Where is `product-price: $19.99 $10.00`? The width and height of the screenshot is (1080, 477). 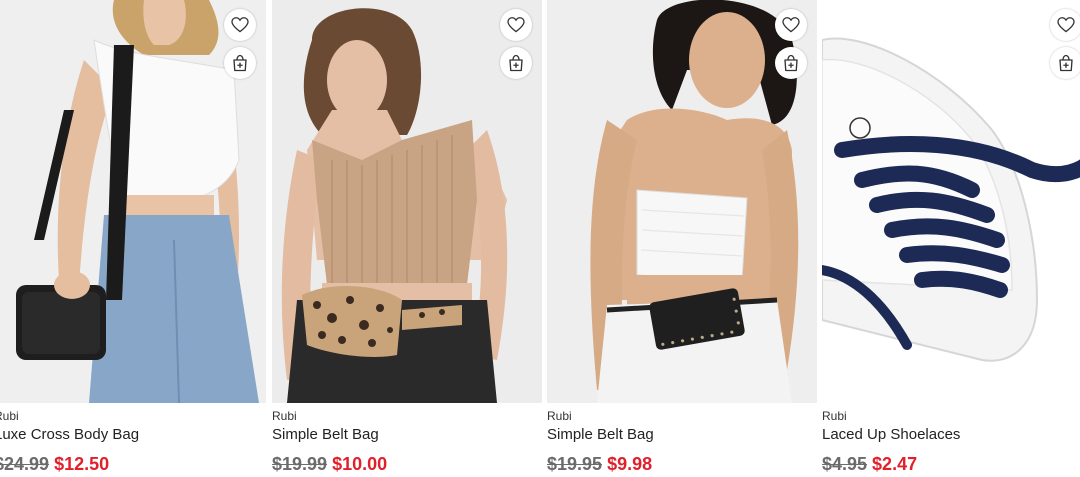 product-price: $19.99 $10.00 is located at coordinates (329, 464).